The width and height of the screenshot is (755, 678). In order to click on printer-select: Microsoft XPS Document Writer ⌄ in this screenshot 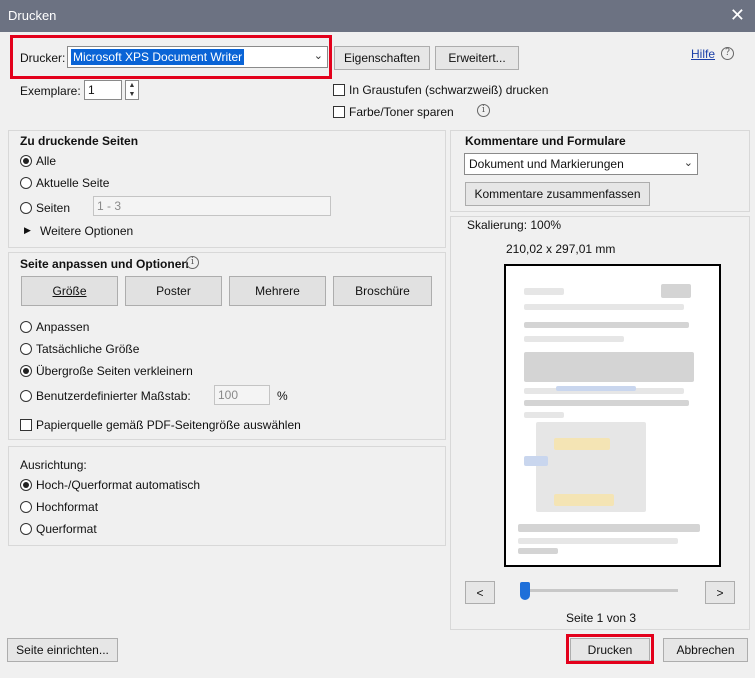, I will do `click(197, 57)`.